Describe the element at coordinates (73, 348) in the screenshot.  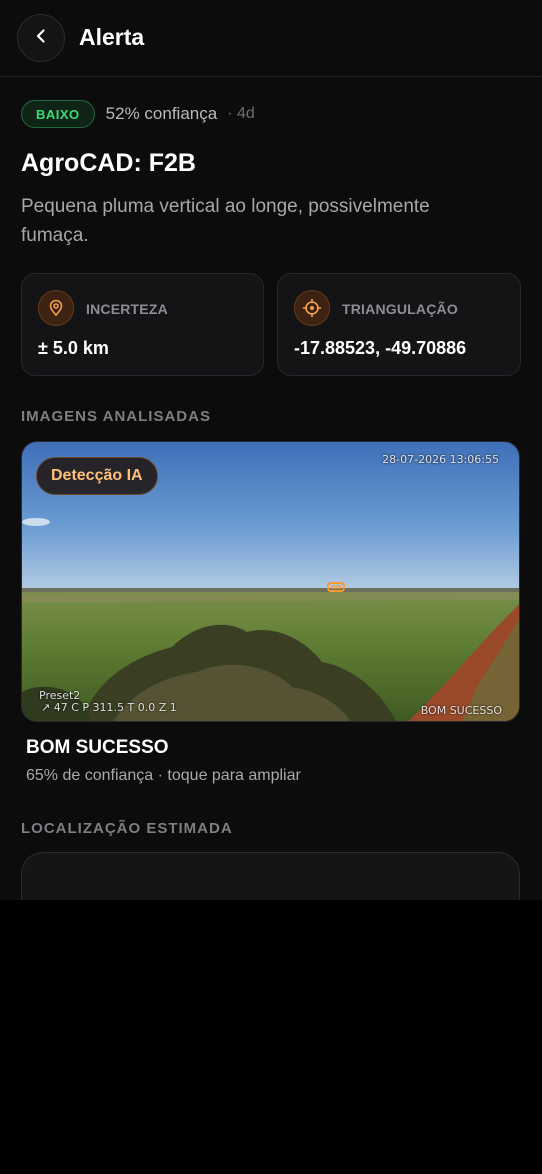
I see `uncertainty-value: ± 5.0 km` at that location.